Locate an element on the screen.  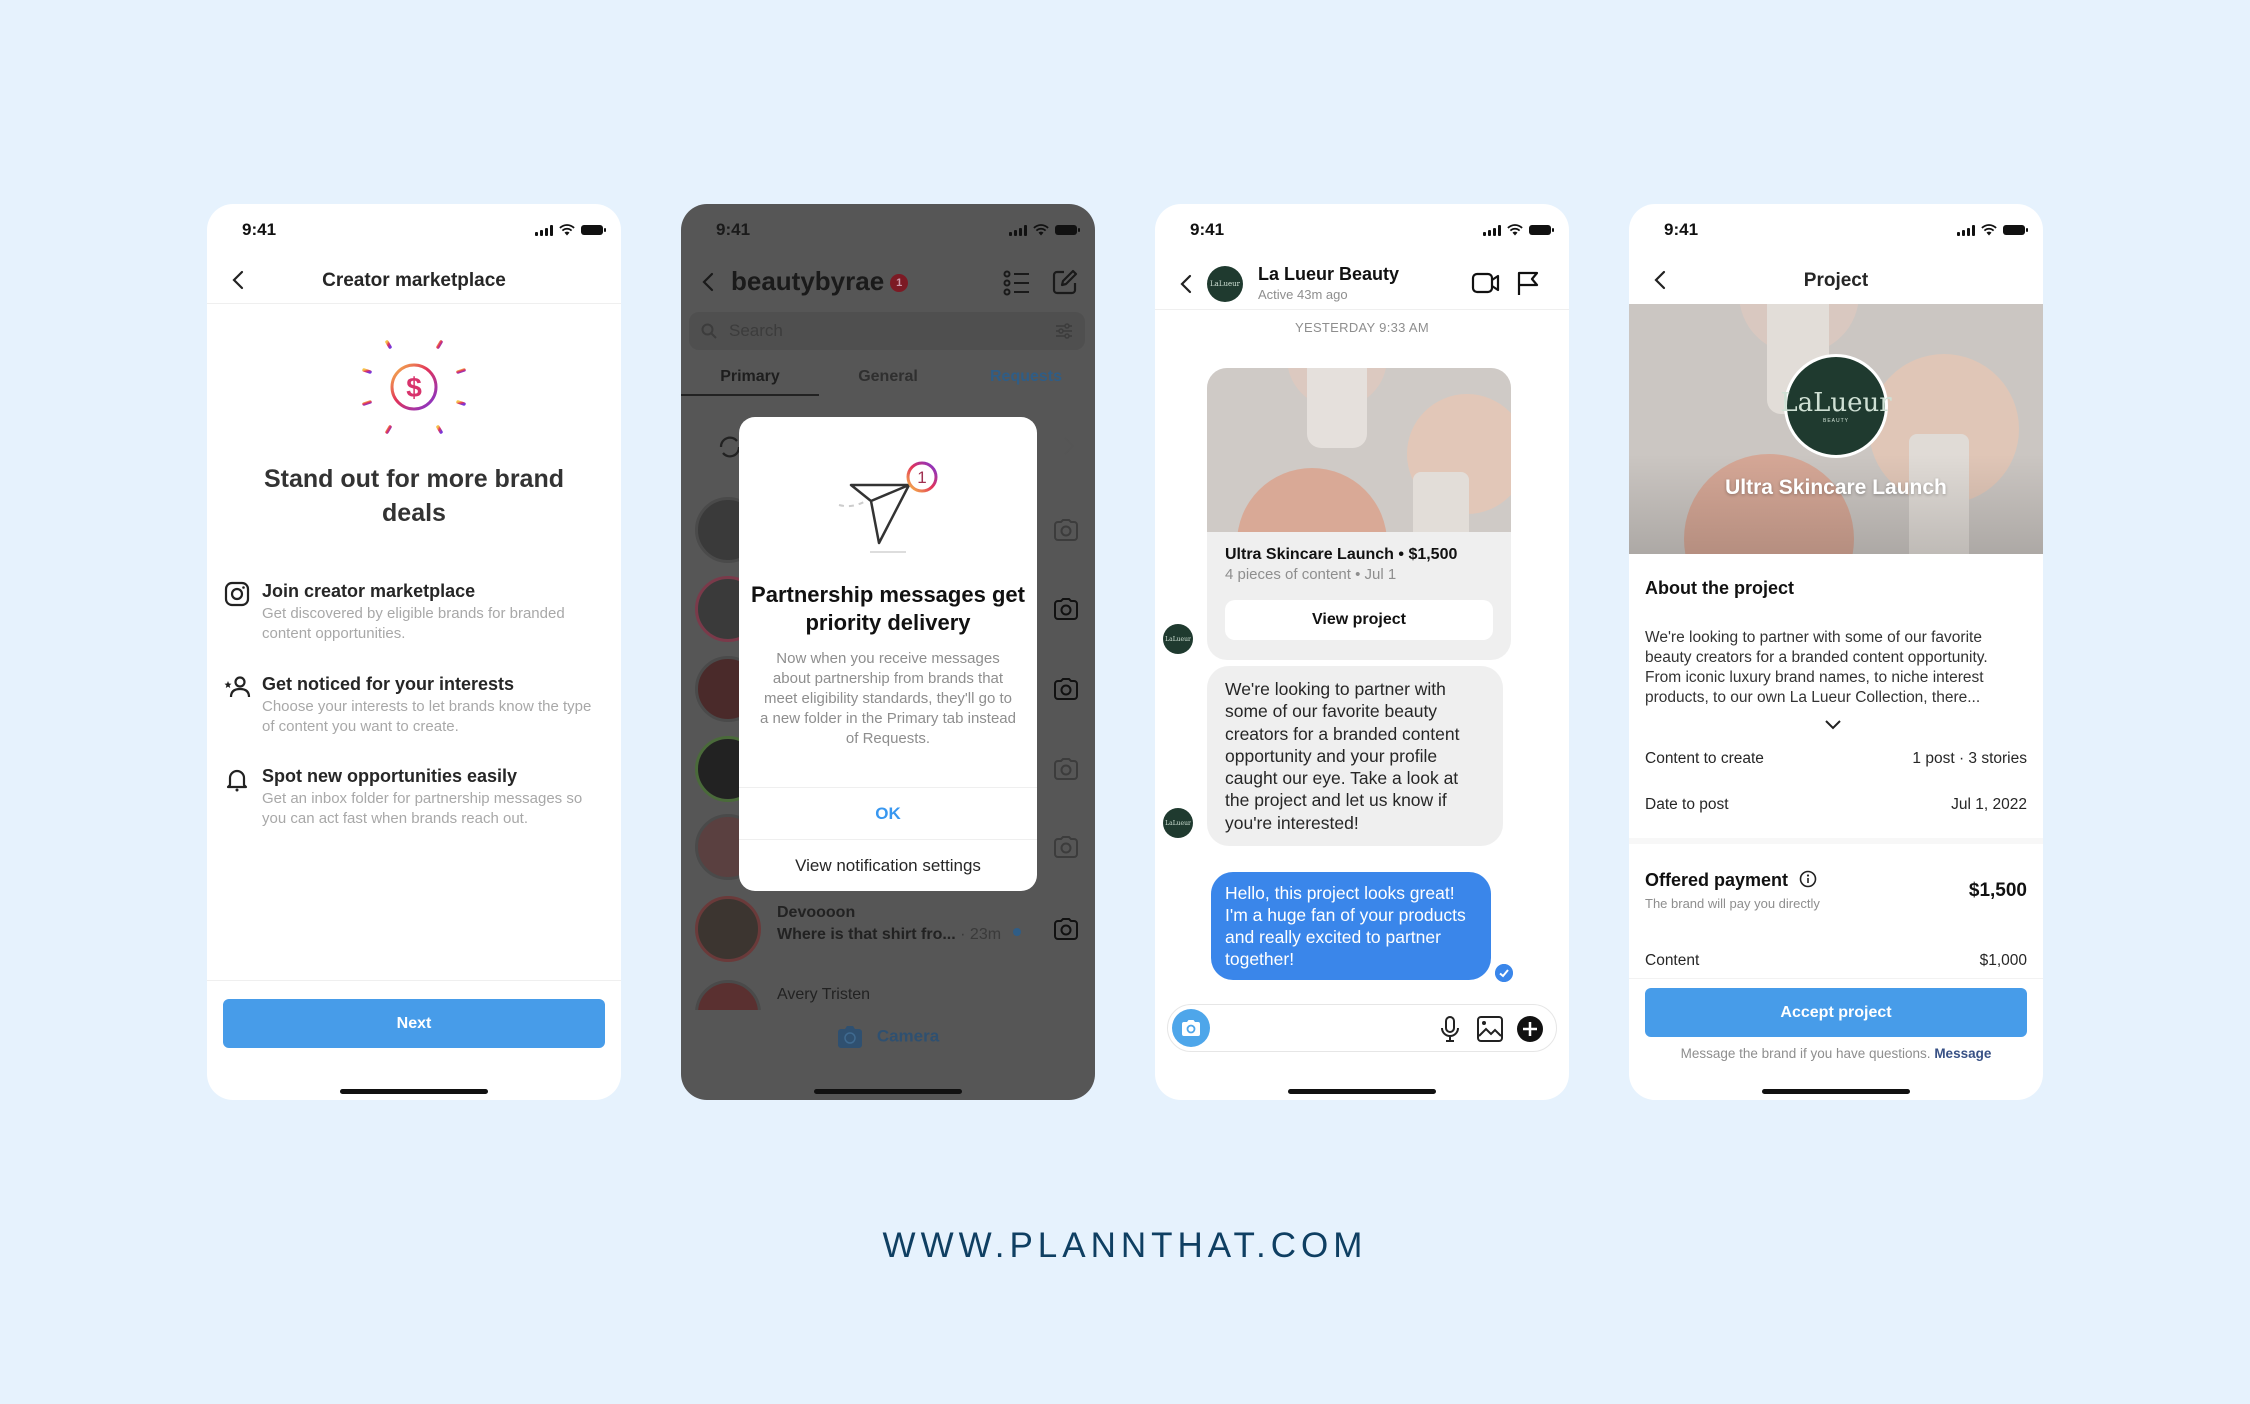
section-divider is located at coordinates (1836, 841).